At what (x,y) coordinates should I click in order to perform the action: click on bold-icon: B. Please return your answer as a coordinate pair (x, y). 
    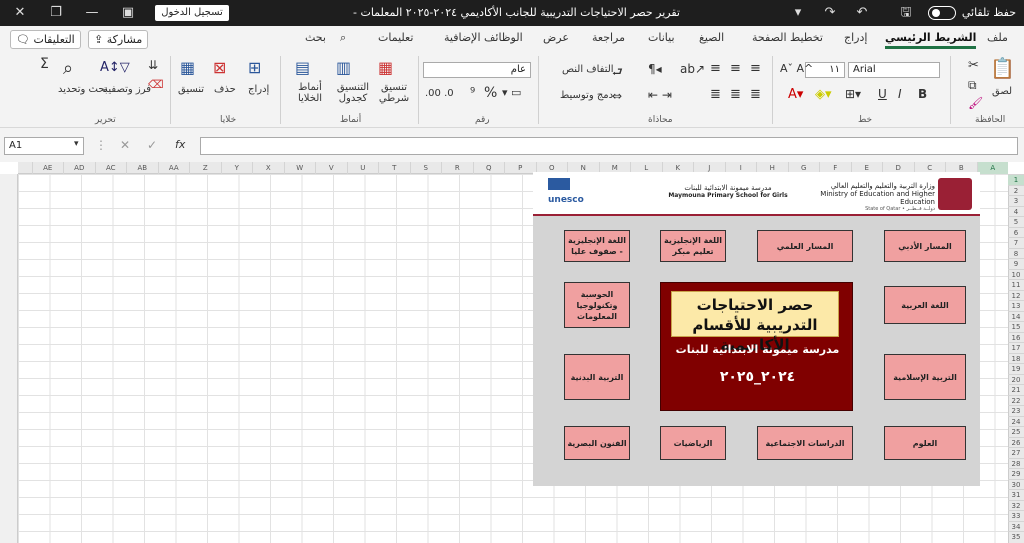
    Looking at the image, I should click on (922, 94).